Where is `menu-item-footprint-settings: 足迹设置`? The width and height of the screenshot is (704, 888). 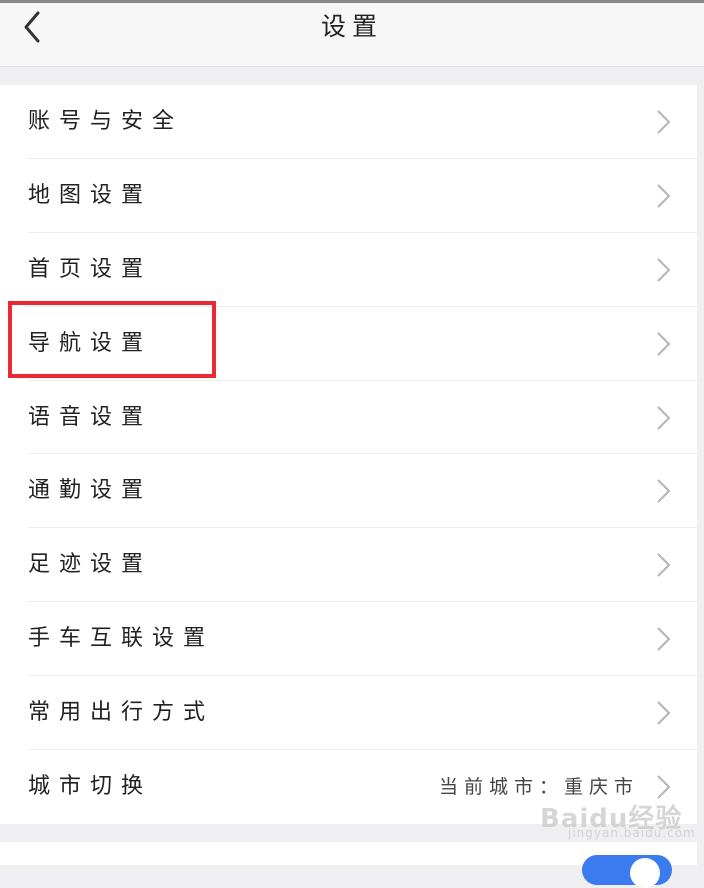 menu-item-footprint-settings: 足迹设置 is located at coordinates (348, 565).